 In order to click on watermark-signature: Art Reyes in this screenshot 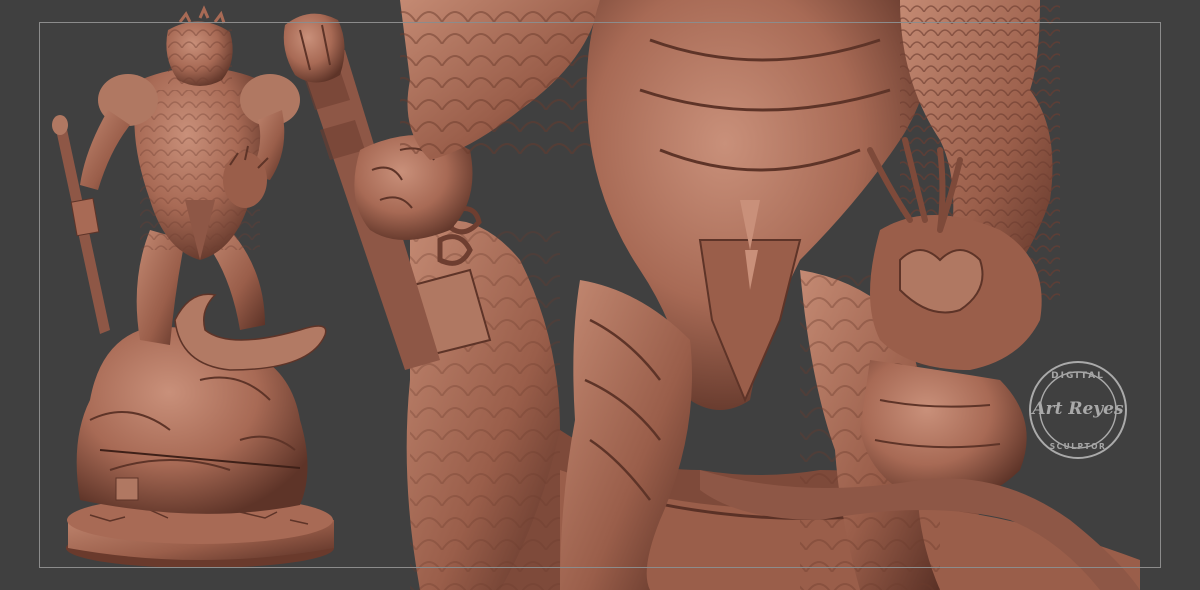, I will do `click(1077, 409)`.